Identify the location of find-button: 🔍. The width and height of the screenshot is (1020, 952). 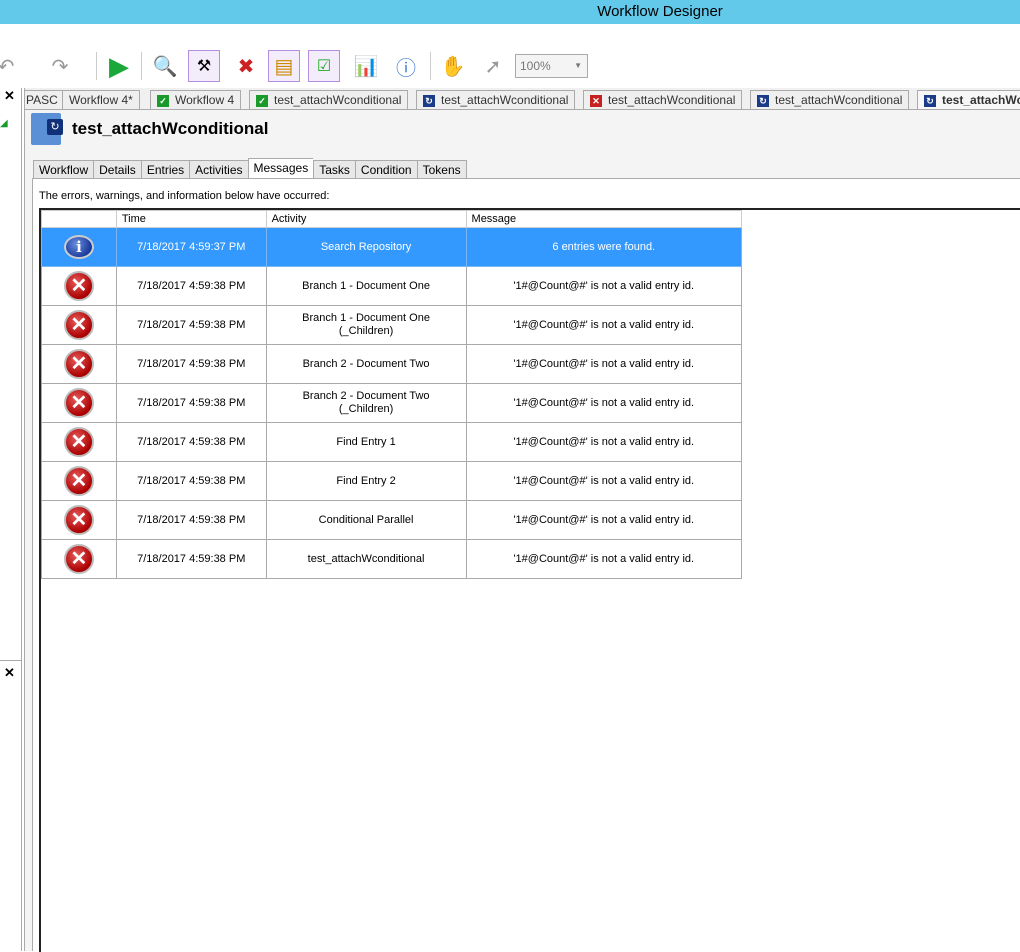
(165, 66).